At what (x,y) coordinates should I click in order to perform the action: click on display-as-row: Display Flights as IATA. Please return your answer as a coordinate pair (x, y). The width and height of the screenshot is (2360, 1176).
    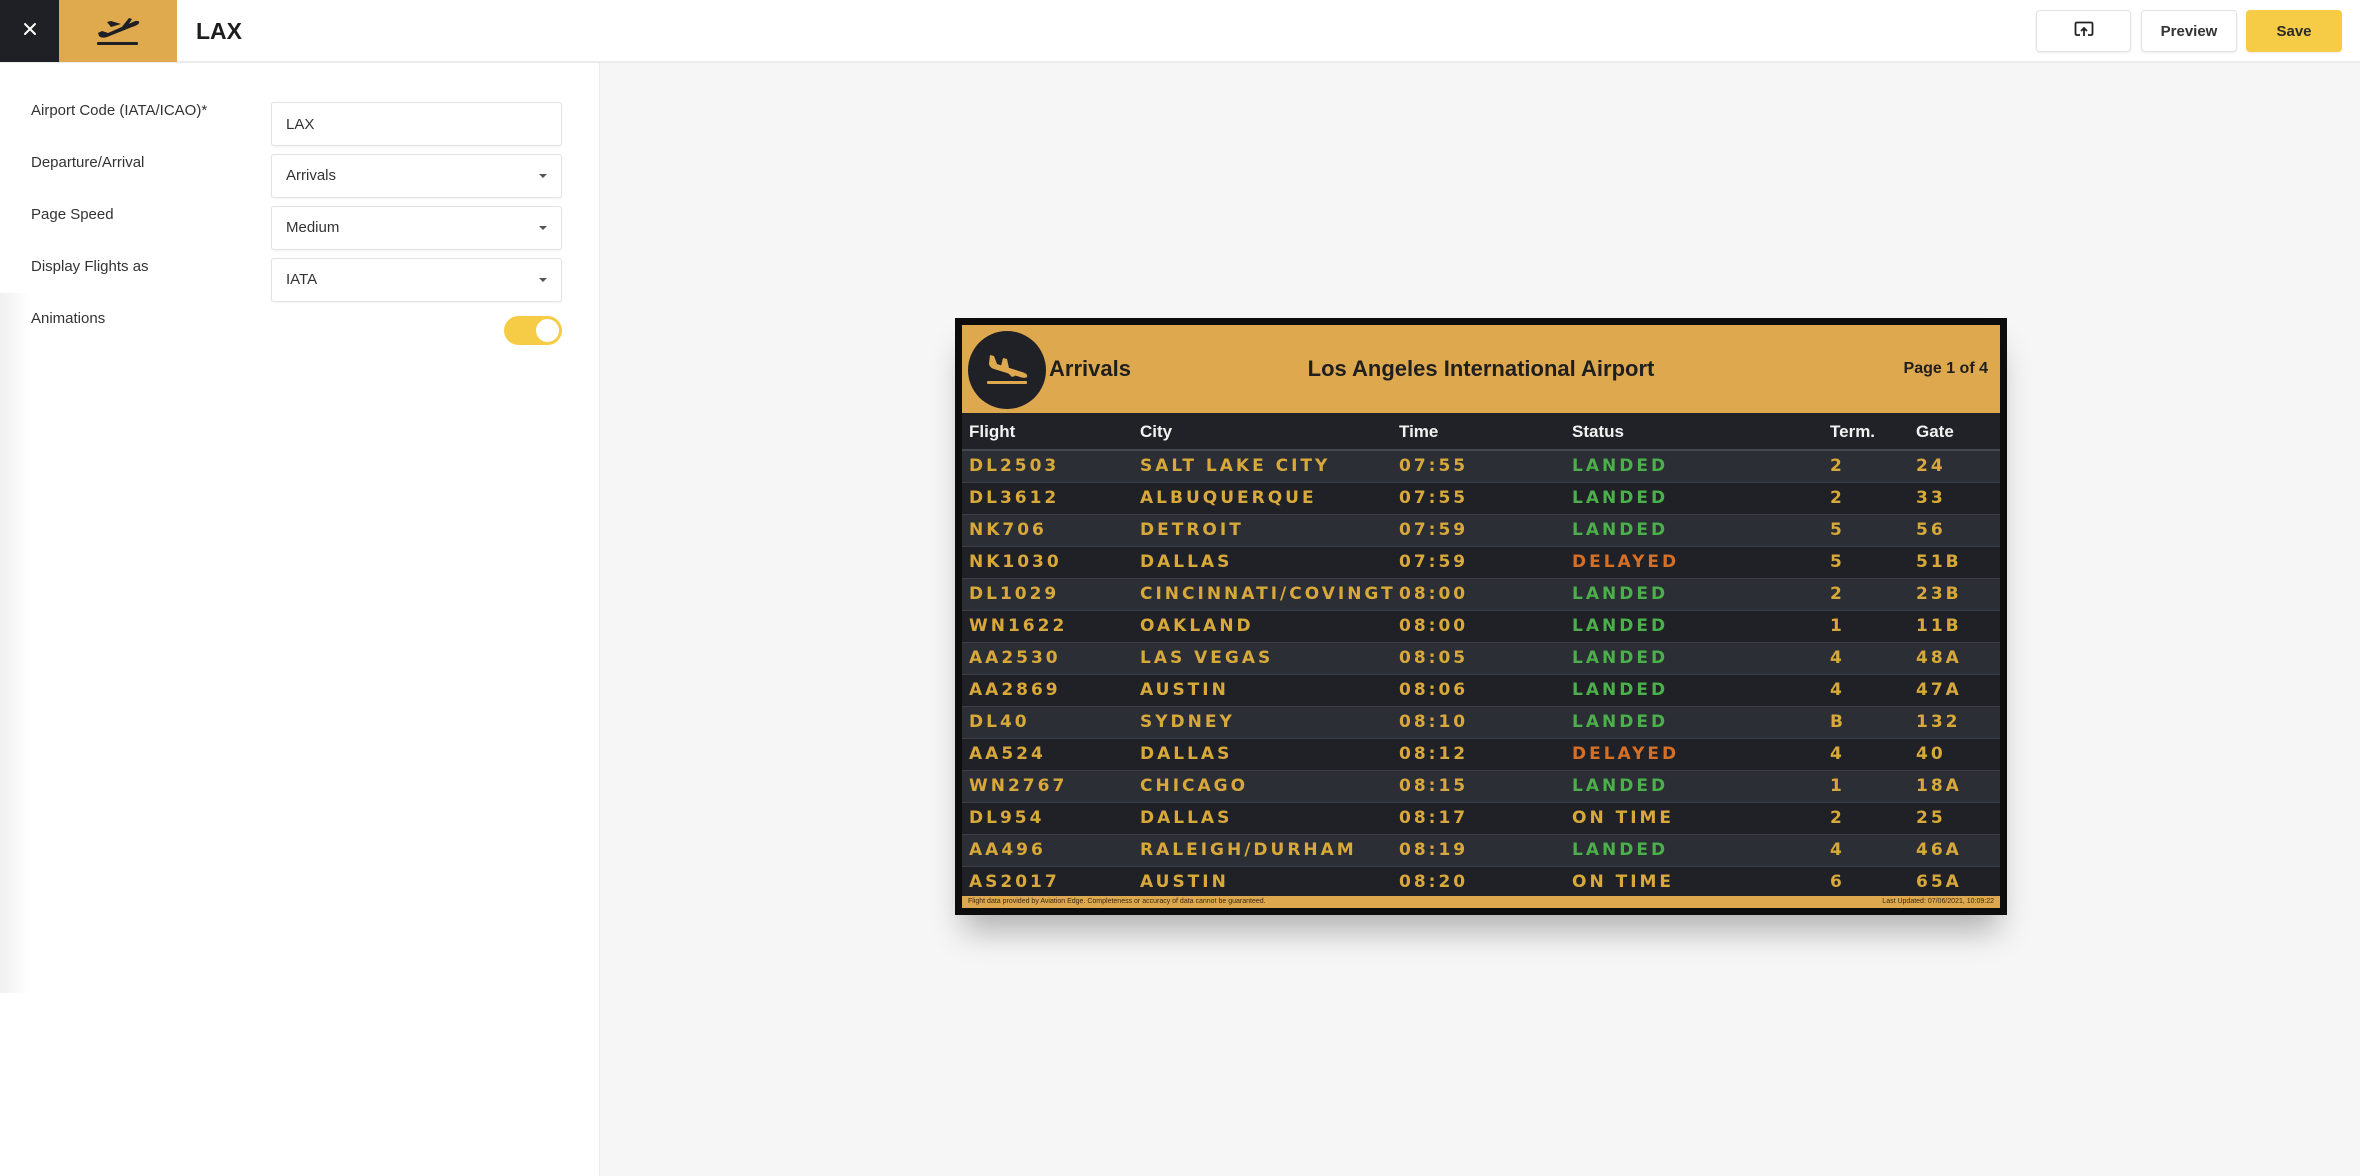
    Looking at the image, I should click on (296, 280).